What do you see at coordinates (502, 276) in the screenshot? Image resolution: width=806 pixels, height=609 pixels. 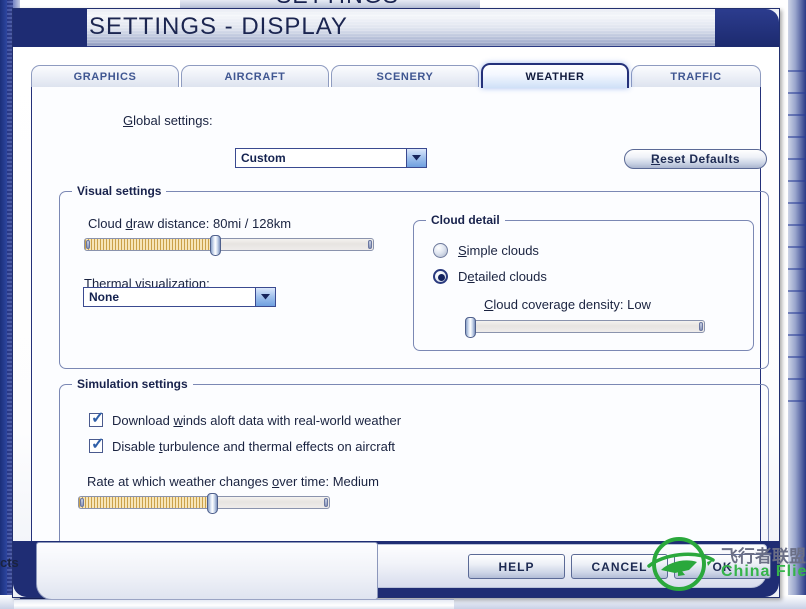 I see `radio-detailed-clouds-label: Detailed clouds` at bounding box center [502, 276].